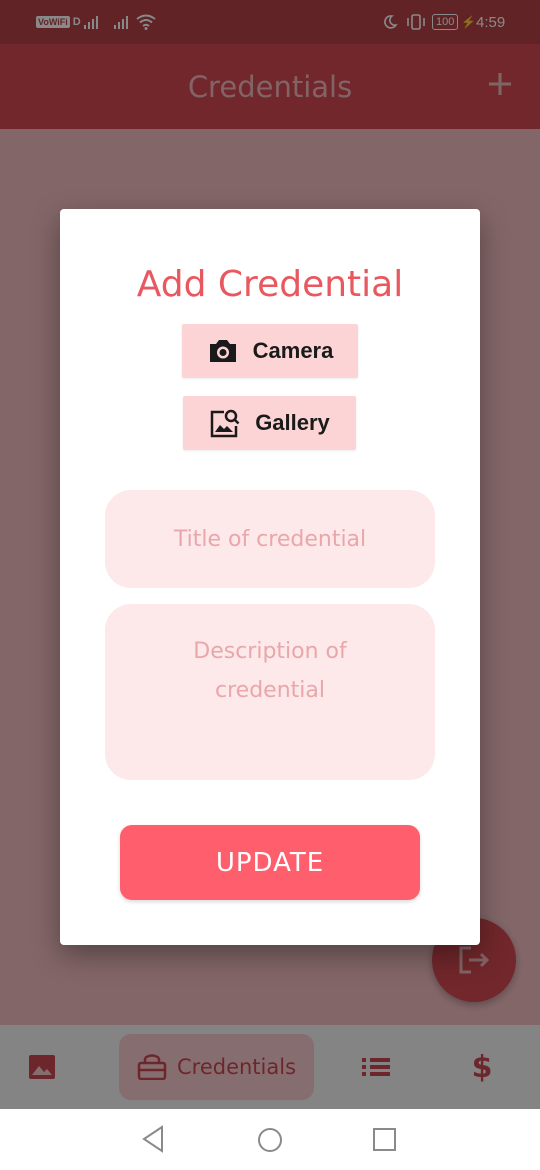 The width and height of the screenshot is (540, 1170). I want to click on system-navigation-bar, so click(270, 1139).